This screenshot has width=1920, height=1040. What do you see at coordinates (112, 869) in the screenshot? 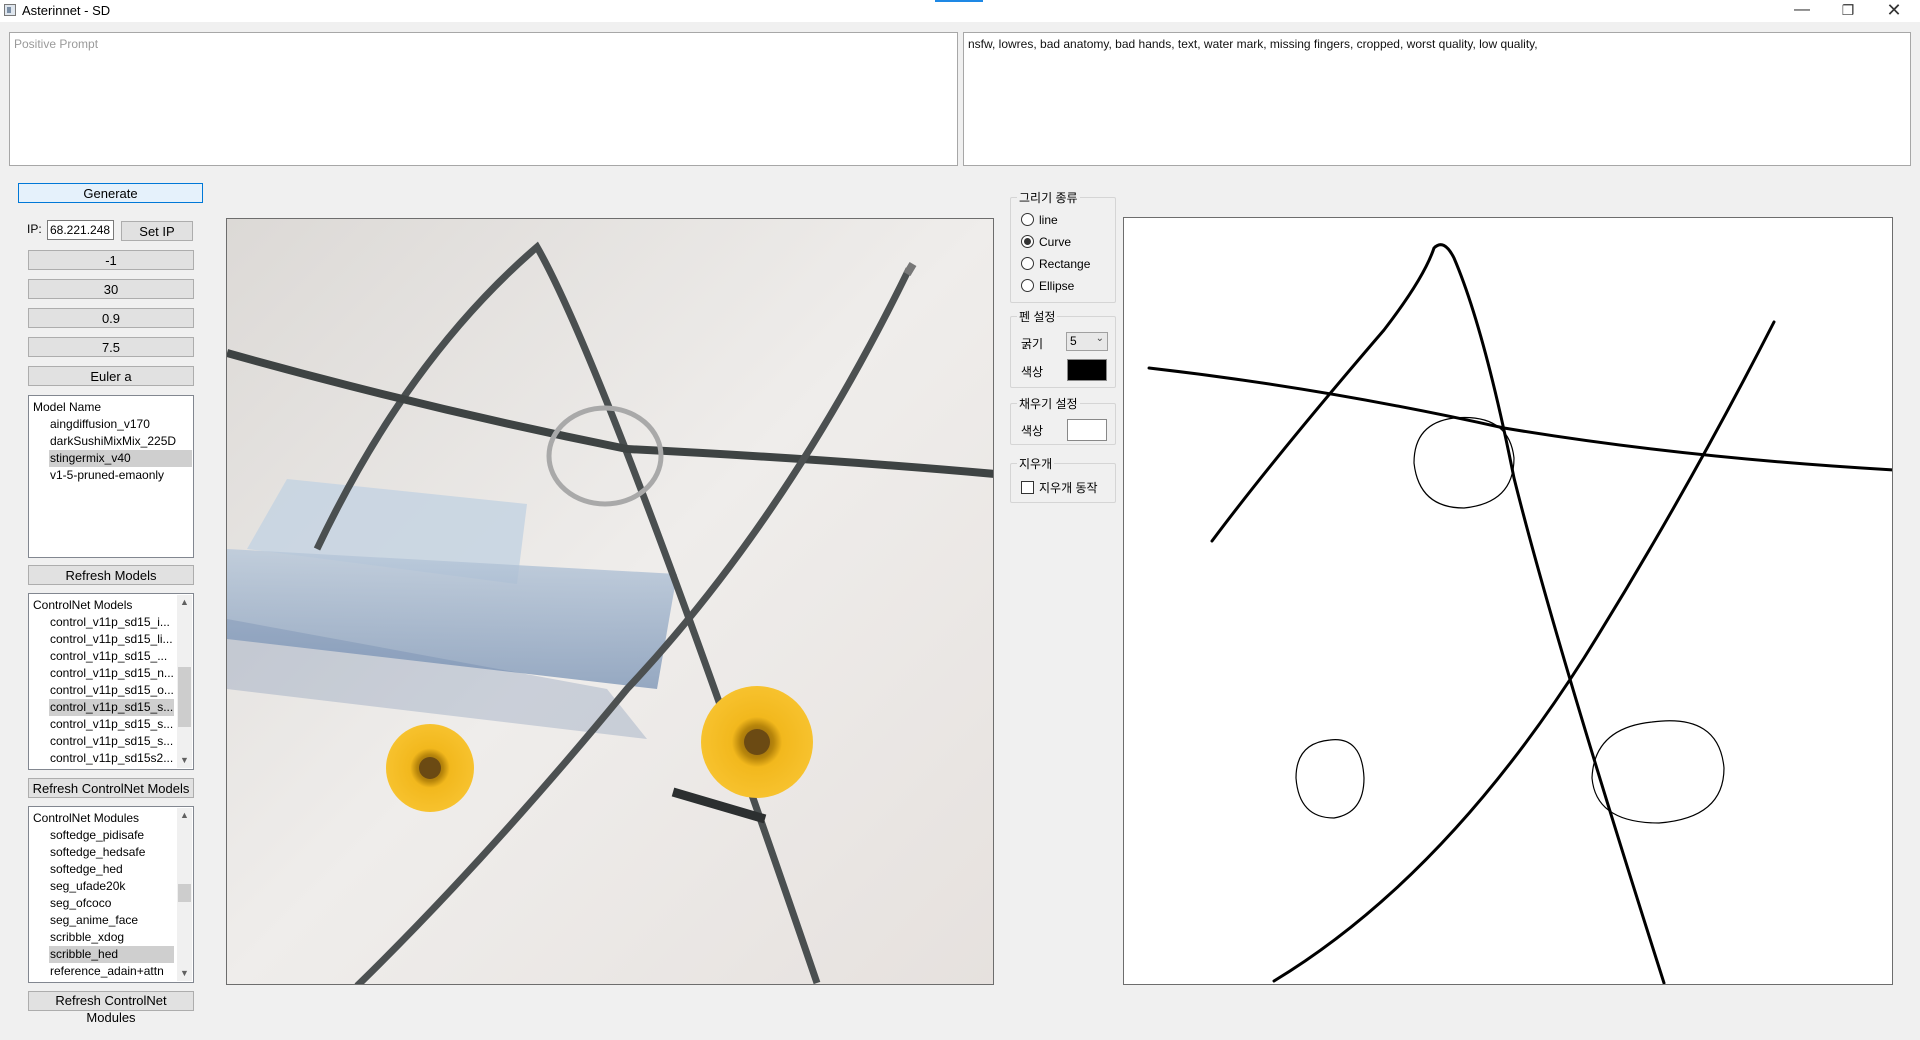
I see `list-item: softedge_hed` at bounding box center [112, 869].